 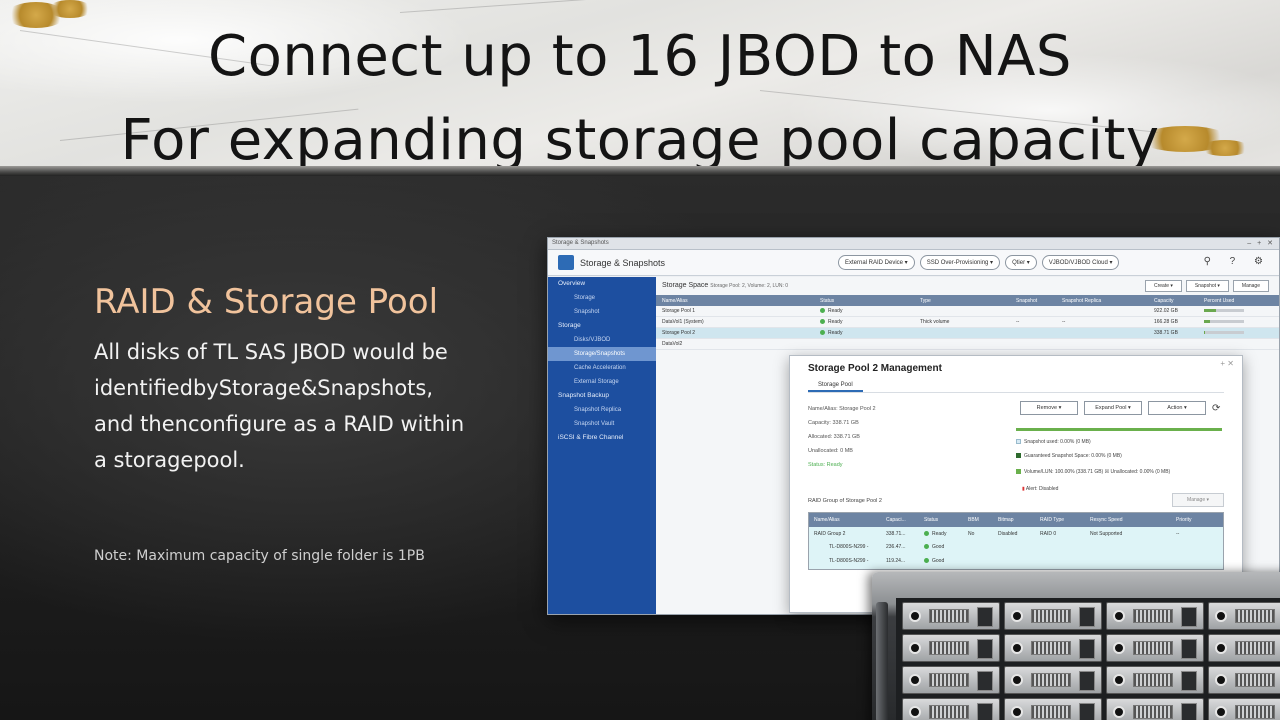 I want to click on table-cell: No, so click(x=971, y=533).